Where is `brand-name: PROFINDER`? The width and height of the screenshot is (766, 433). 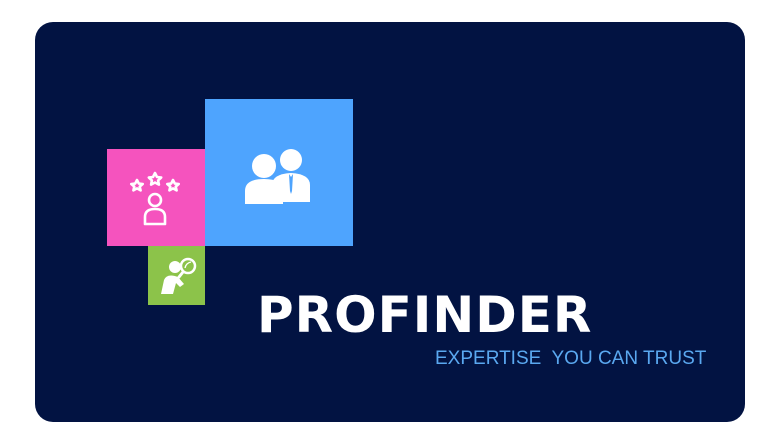 brand-name: PROFINDER is located at coordinates (425, 315).